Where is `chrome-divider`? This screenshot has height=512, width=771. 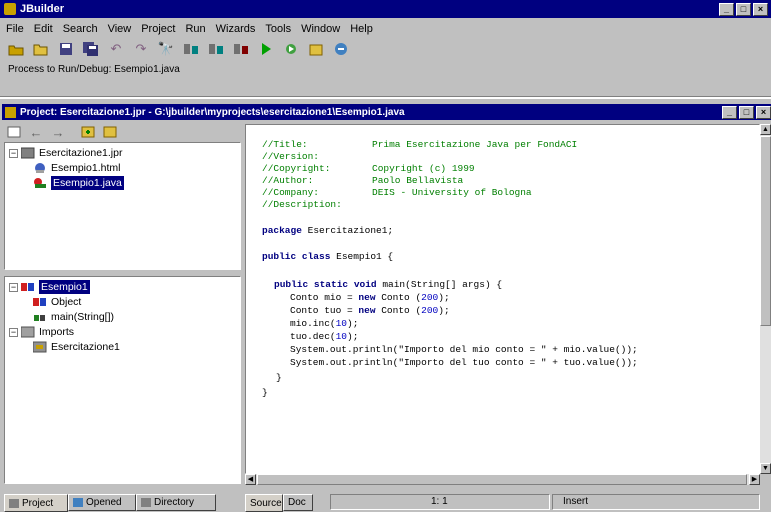
chrome-divider is located at coordinates (385, 97).